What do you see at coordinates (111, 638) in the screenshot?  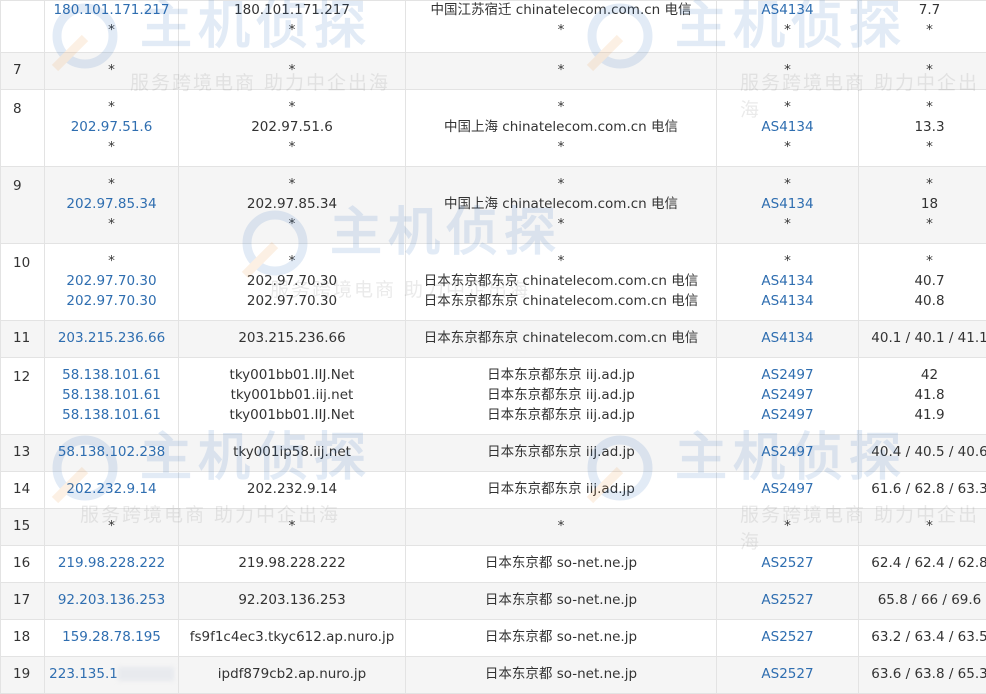 I see `ip-link: 159.28.78.195` at bounding box center [111, 638].